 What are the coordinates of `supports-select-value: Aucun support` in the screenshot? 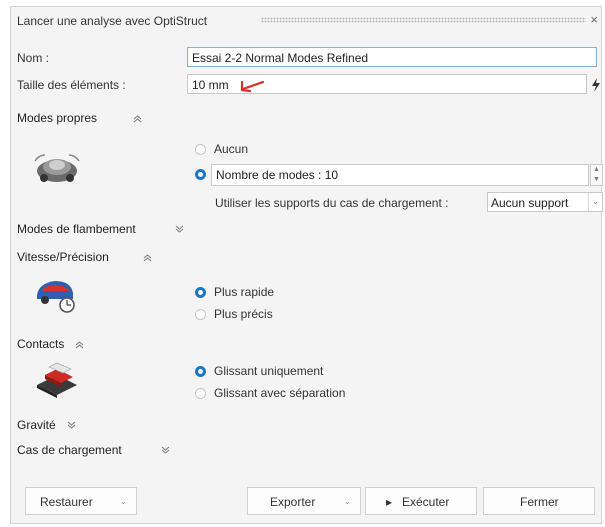 It's located at (530, 203).